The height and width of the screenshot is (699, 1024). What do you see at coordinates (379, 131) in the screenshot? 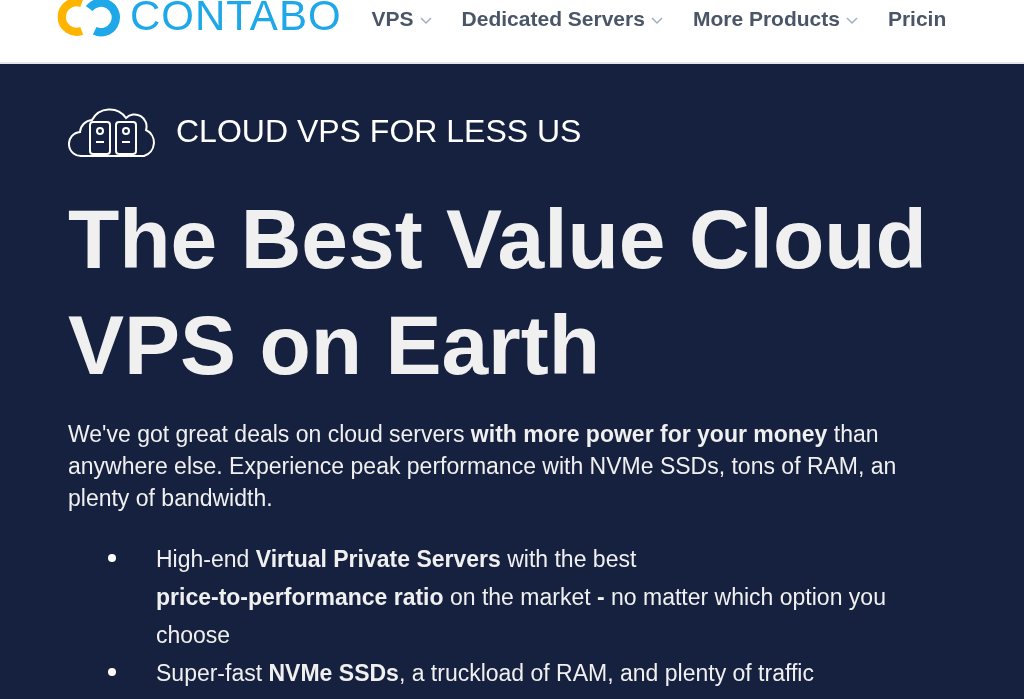
I see `eyebrow-label: CLOUD VPS FOR LESS US` at bounding box center [379, 131].